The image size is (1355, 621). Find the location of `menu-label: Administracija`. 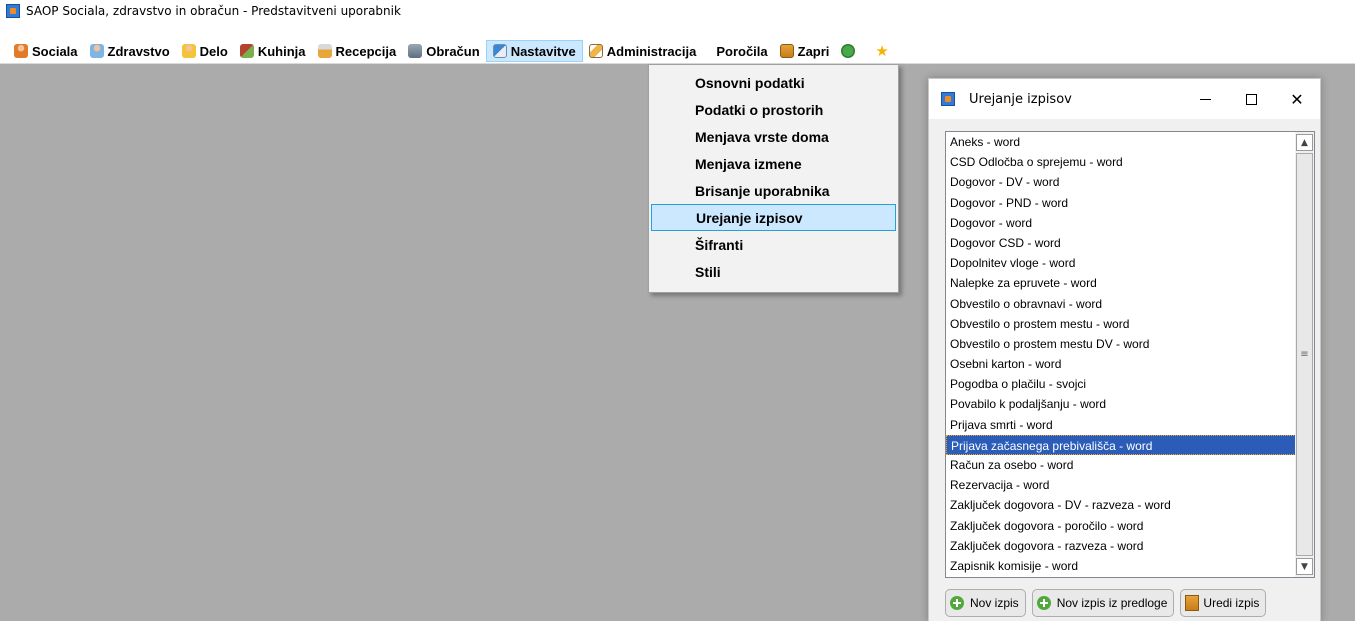

menu-label: Administracija is located at coordinates (651, 51).